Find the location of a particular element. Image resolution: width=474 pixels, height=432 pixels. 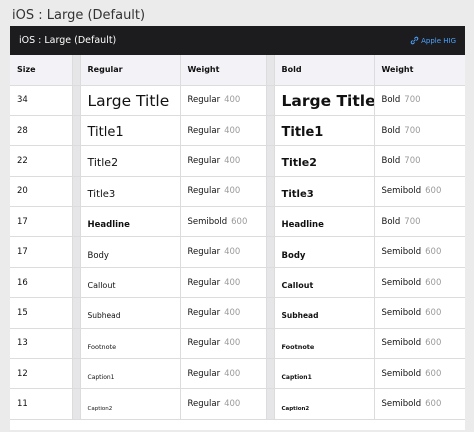

table-row: 11 Caption2 Regular 400 Caption2 Semibold 600 is located at coordinates (237, 404).